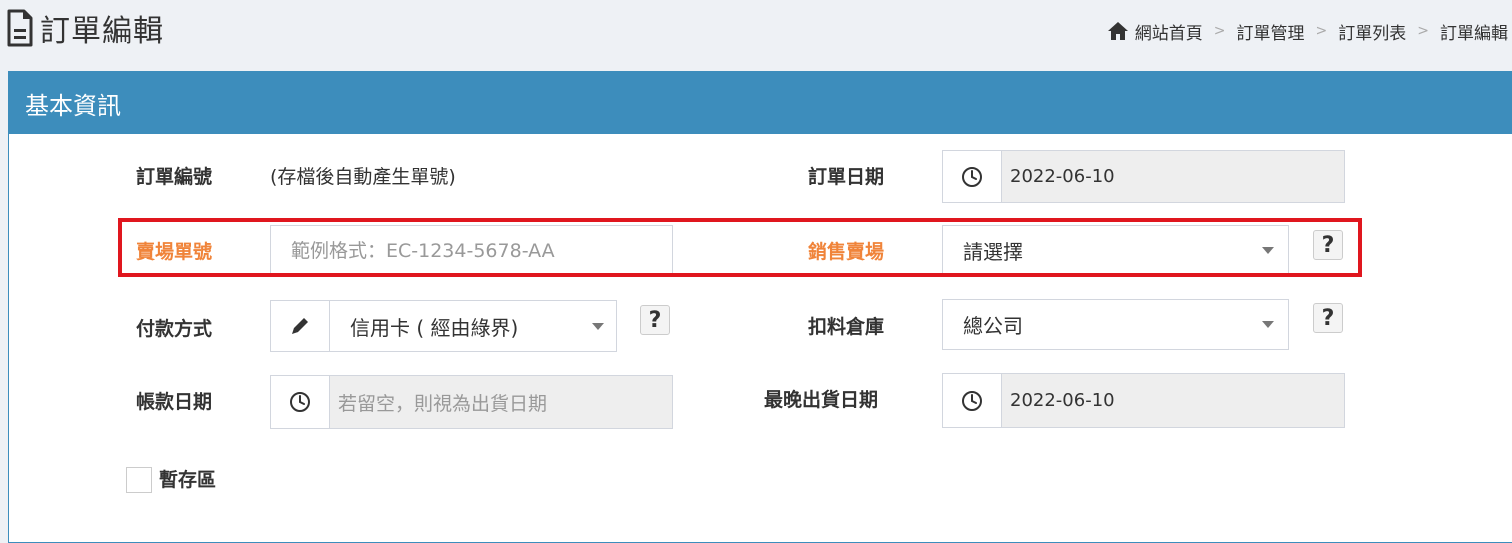 Image resolution: width=1512 pixels, height=543 pixels. I want to click on breadcrumb-order-management: 訂單管理, so click(1271, 31).